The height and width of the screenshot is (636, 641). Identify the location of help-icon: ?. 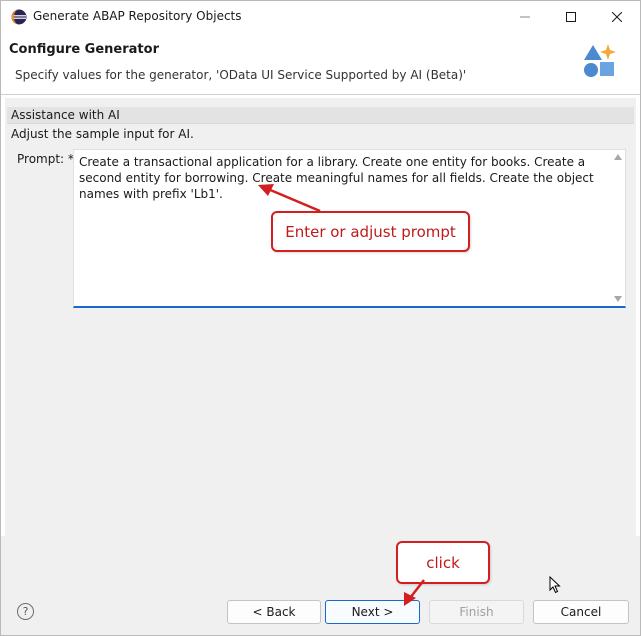
(25, 611).